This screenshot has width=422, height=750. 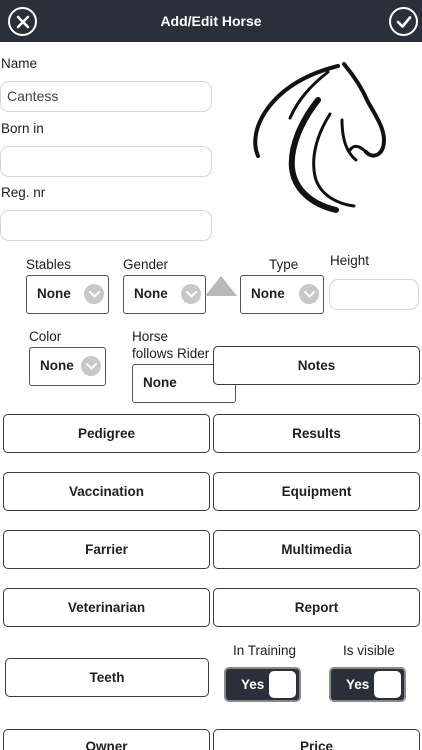 I want to click on horse-head-logo, so click(x=318, y=137).